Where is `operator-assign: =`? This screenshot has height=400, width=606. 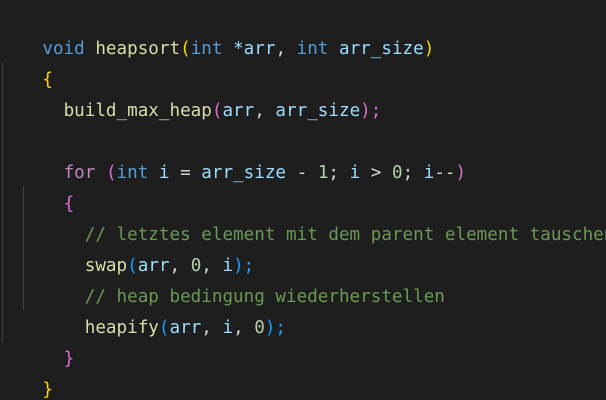 operator-assign: = is located at coordinates (185, 173).